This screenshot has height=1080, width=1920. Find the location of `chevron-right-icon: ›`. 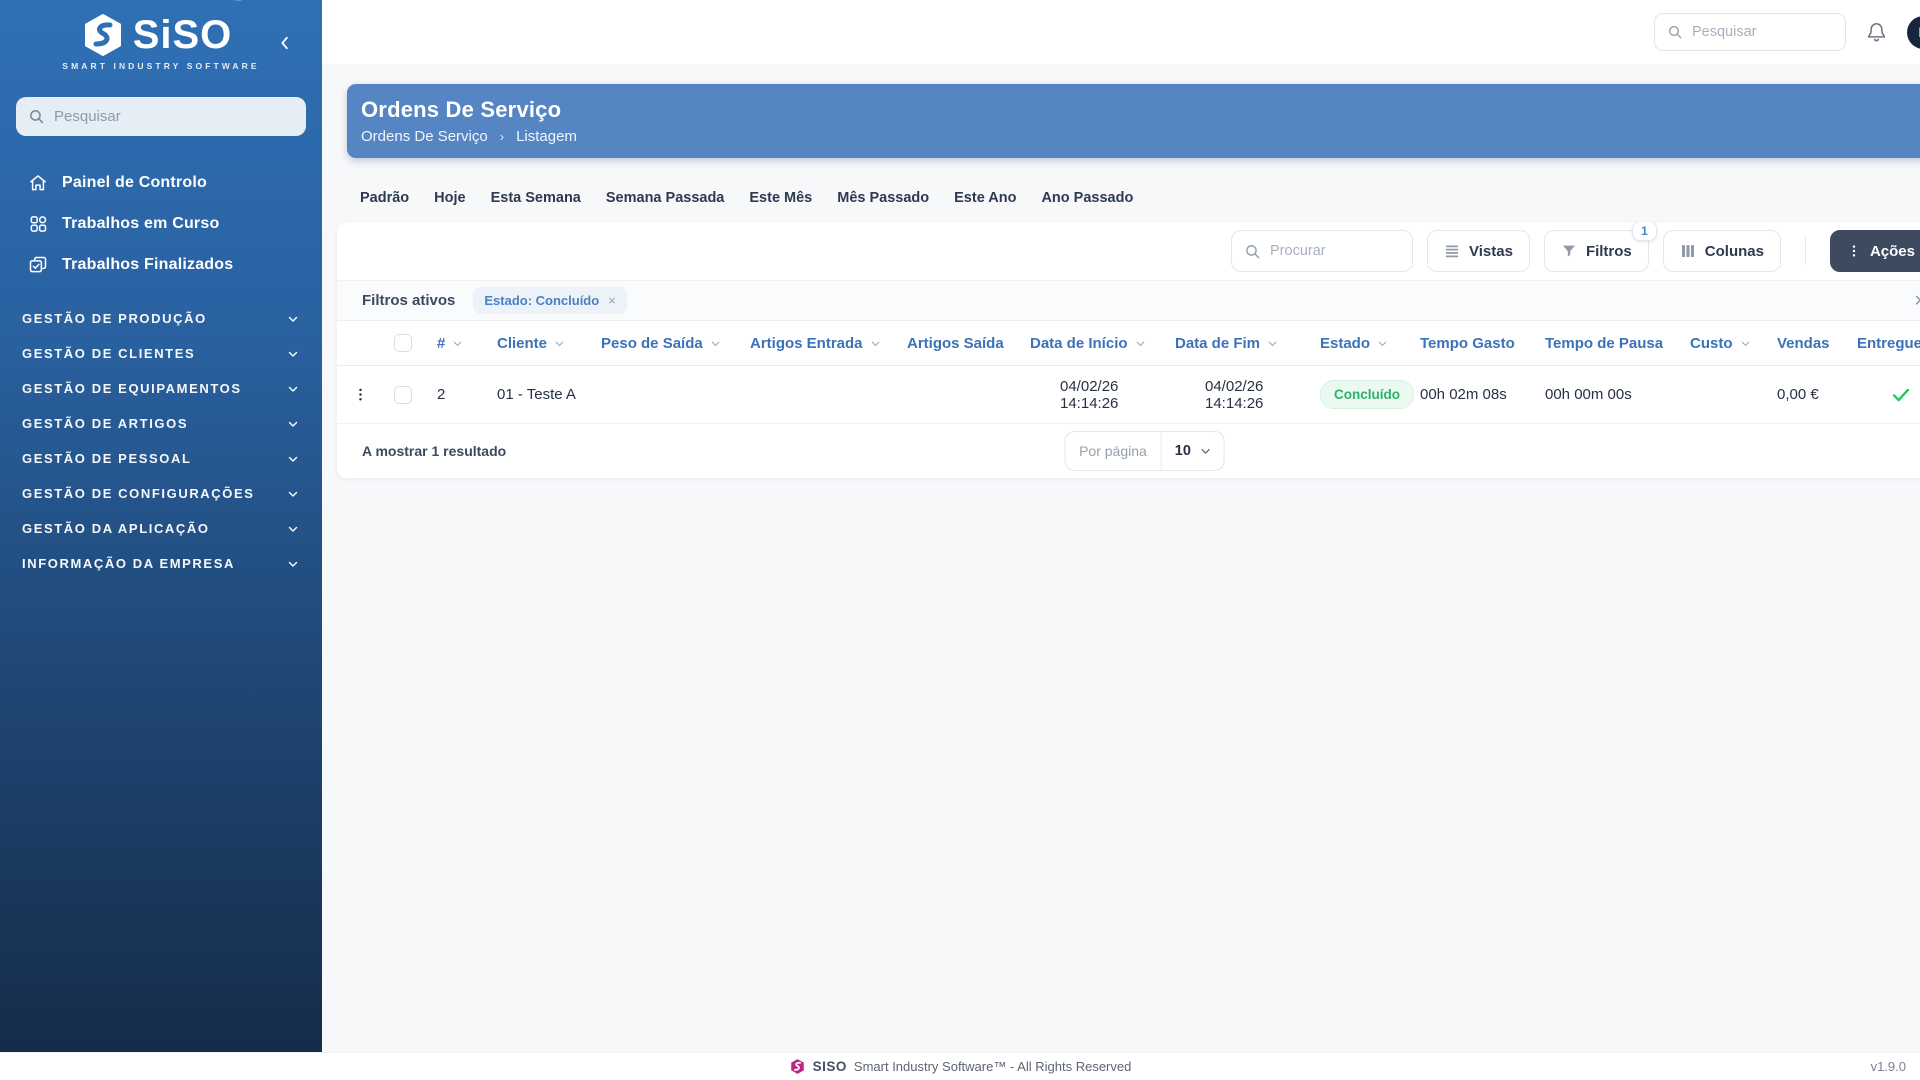

chevron-right-icon: › is located at coordinates (502, 136).